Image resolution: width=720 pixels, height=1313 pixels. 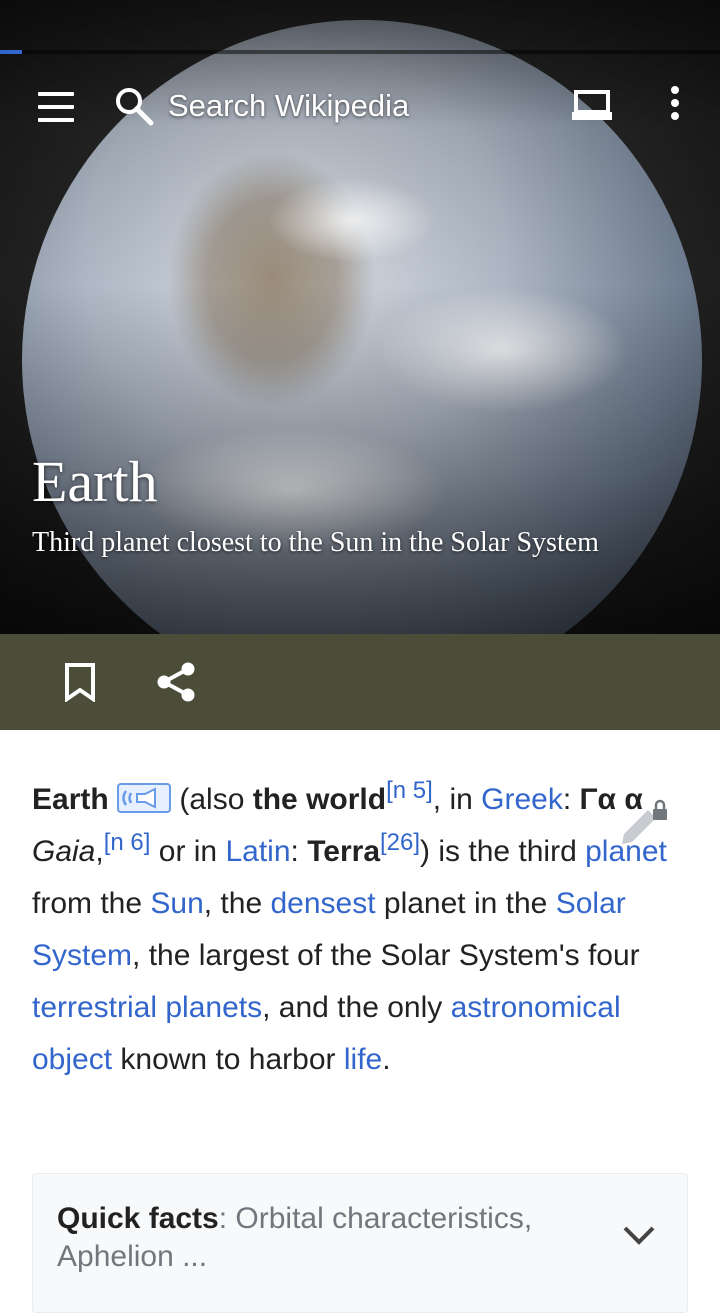 What do you see at coordinates (675, 106) in the screenshot?
I see `overflow-menu-icon` at bounding box center [675, 106].